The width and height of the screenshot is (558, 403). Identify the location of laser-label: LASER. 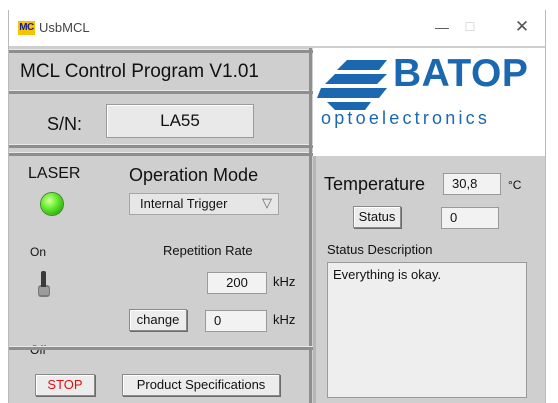
(54, 173).